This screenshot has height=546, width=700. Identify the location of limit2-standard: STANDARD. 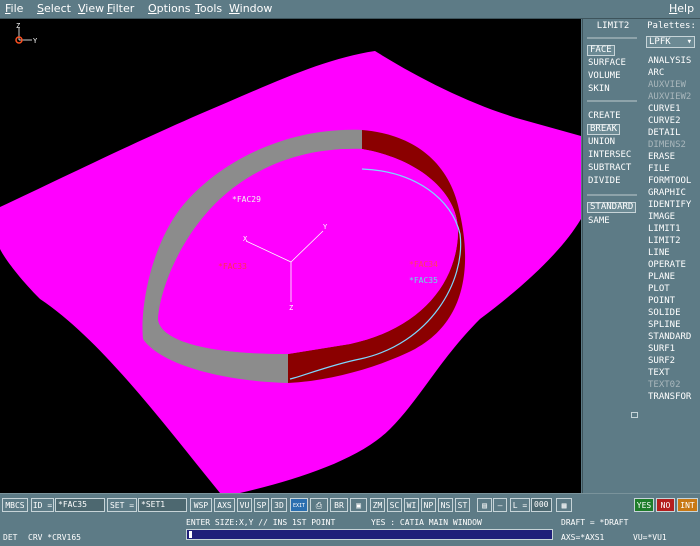
(612, 207).